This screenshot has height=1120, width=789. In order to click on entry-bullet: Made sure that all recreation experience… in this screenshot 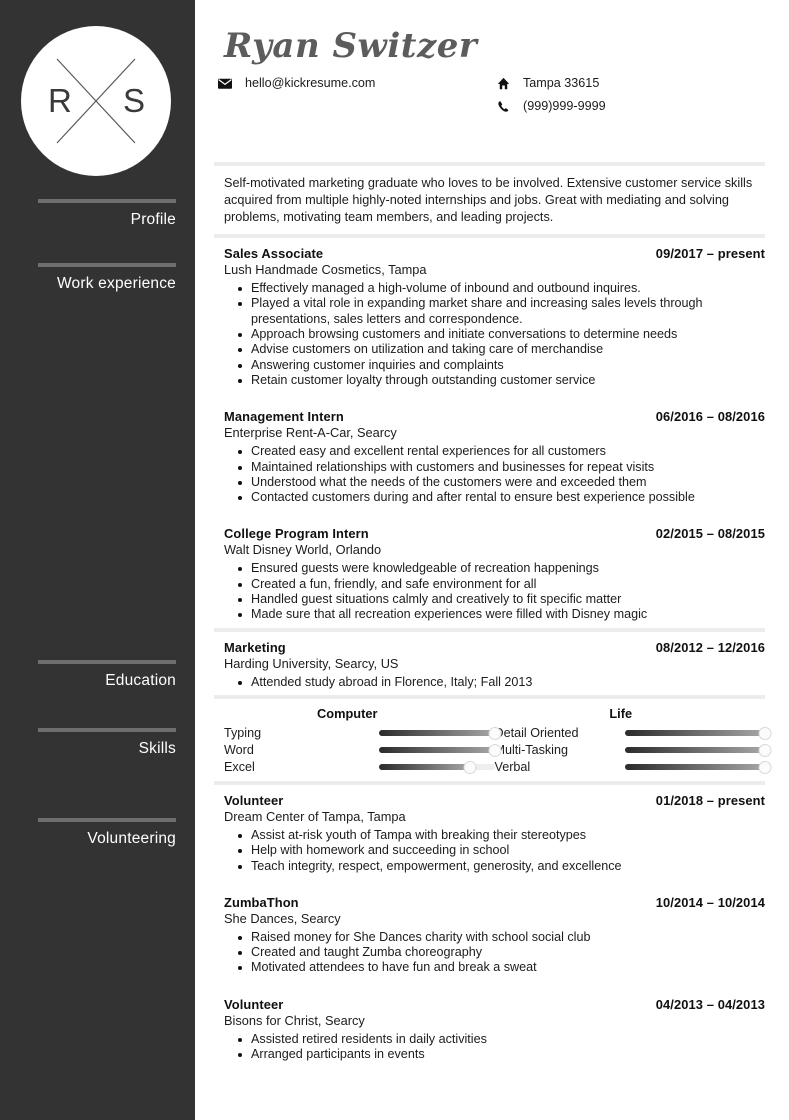, I will do `click(494, 614)`.